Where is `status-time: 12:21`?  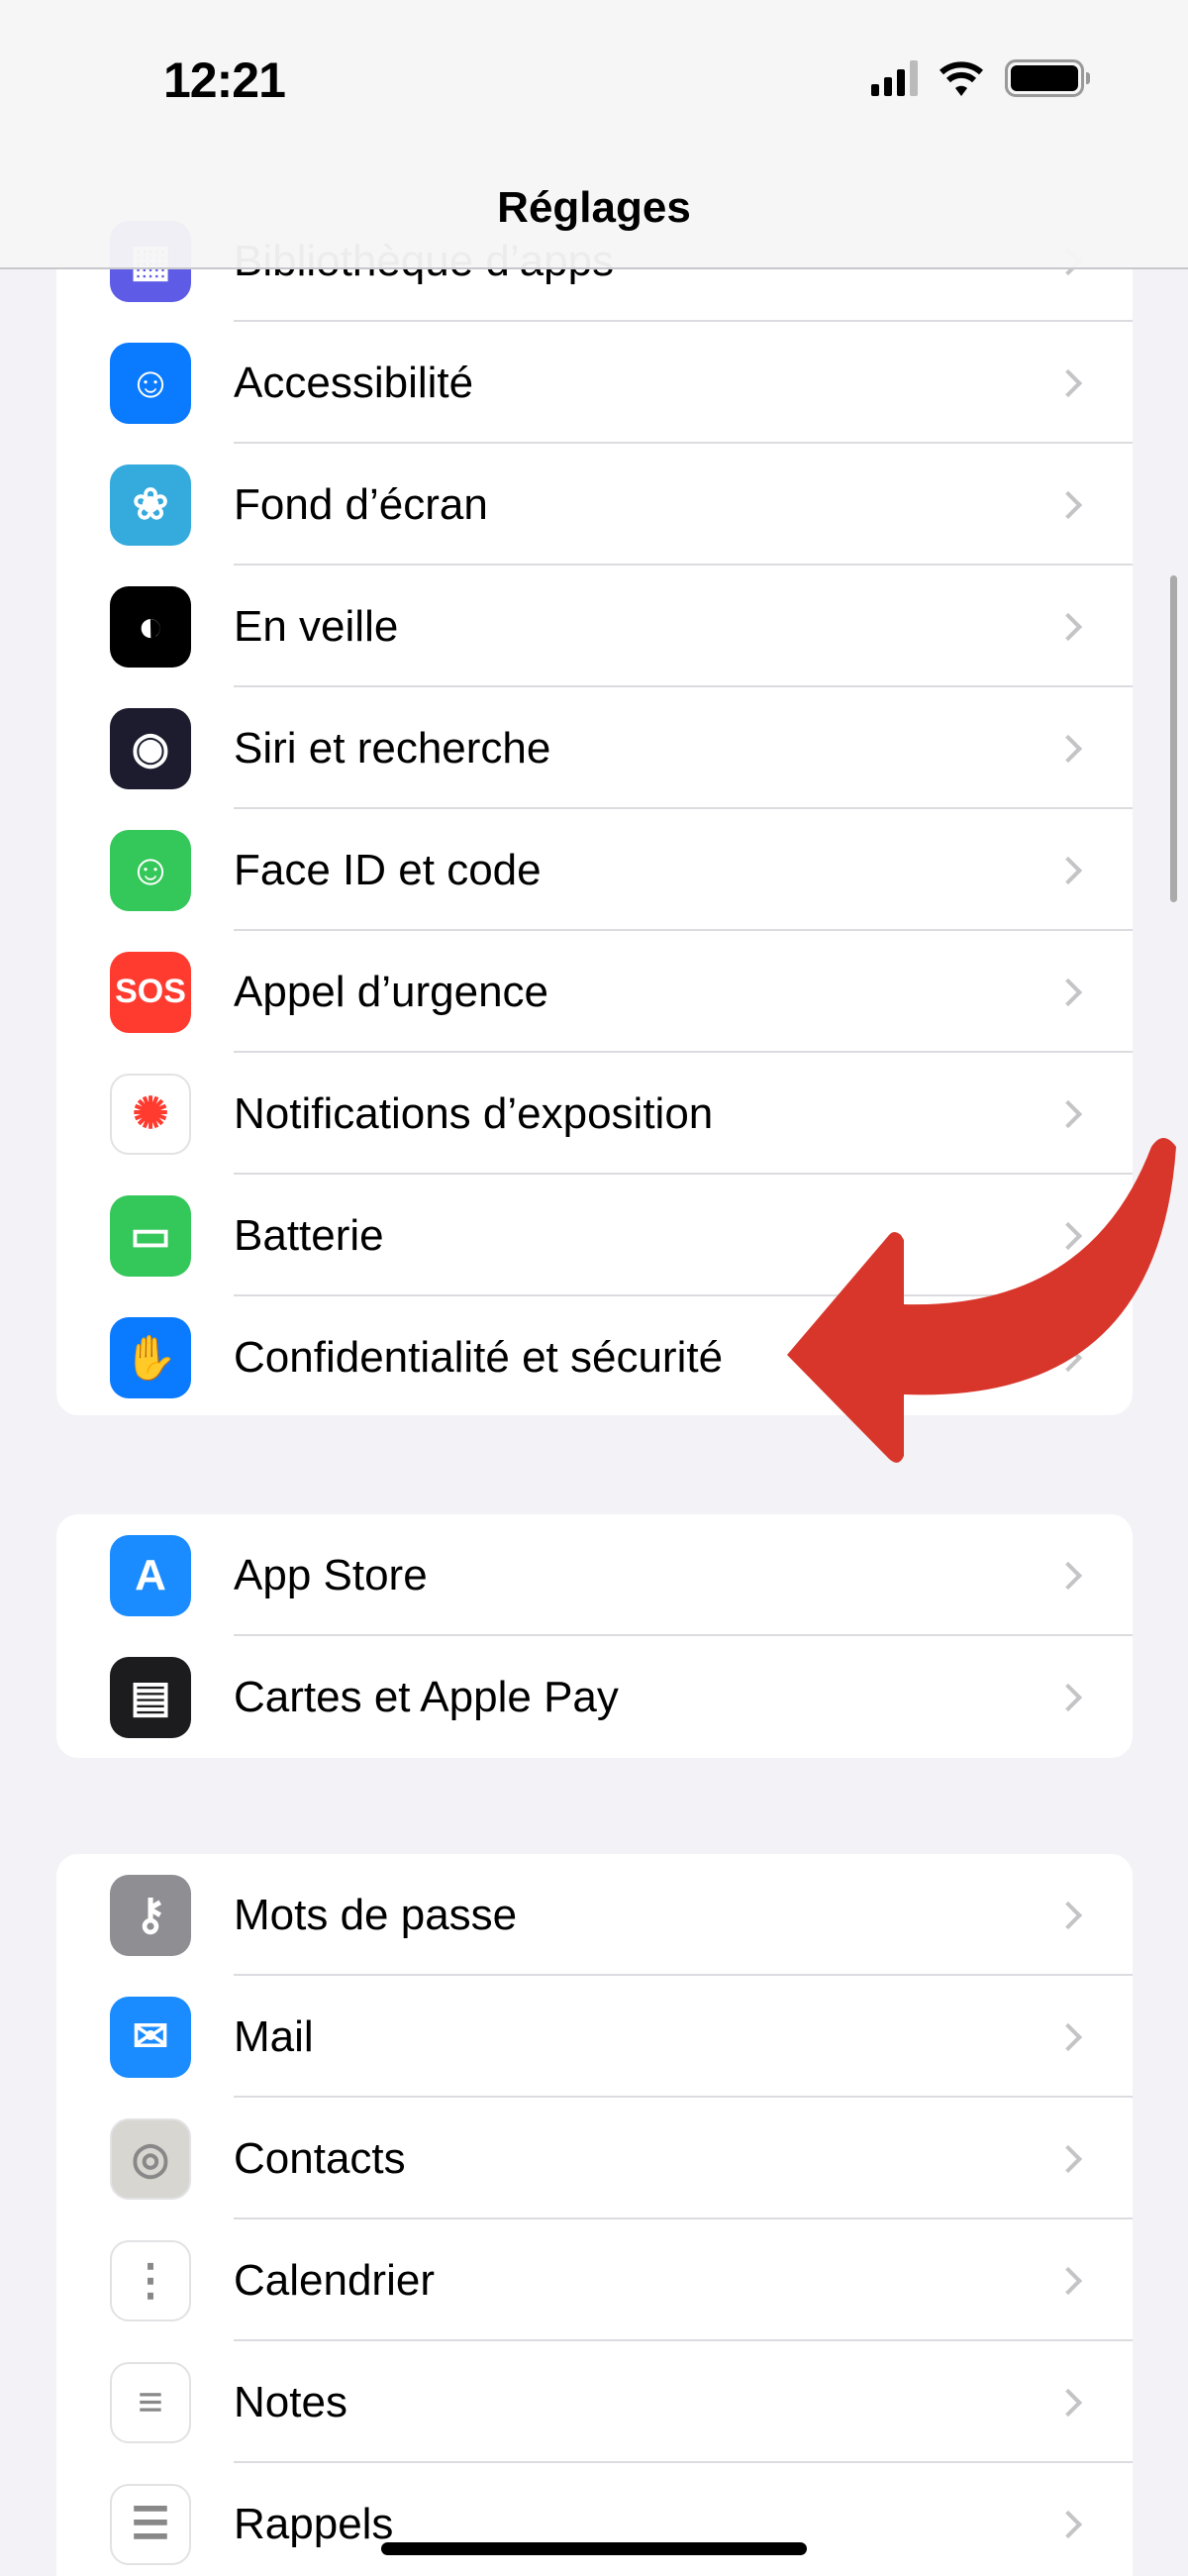
status-time: 12:21 is located at coordinates (225, 80).